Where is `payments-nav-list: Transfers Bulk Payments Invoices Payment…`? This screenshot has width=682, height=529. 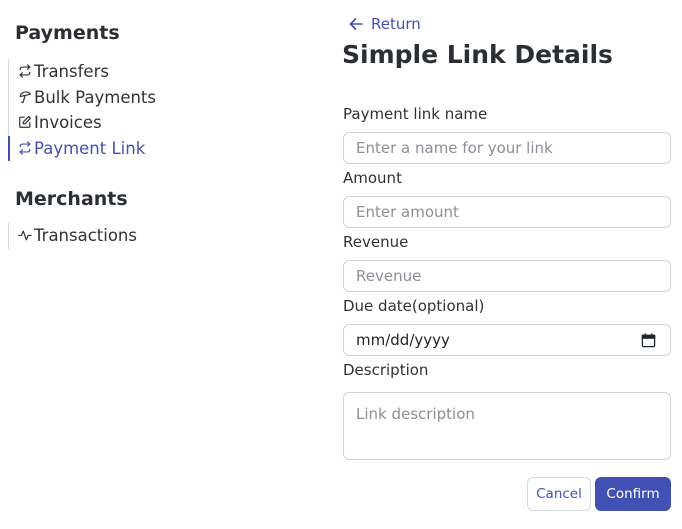
payments-nav-list: Transfers Bulk Payments Invoices Payment… is located at coordinates (82, 110).